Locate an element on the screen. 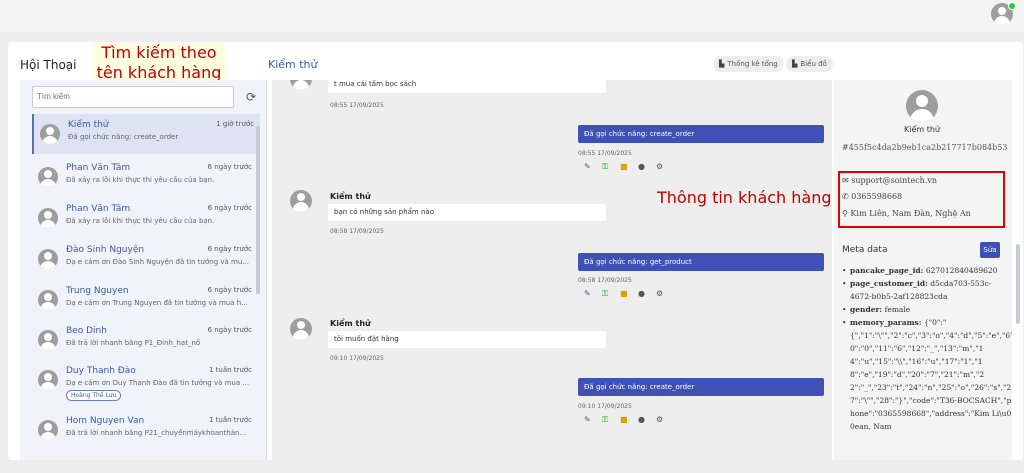 The height and width of the screenshot is (473, 1024). stats-button: ▙ Thống kê tổng is located at coordinates (748, 64).